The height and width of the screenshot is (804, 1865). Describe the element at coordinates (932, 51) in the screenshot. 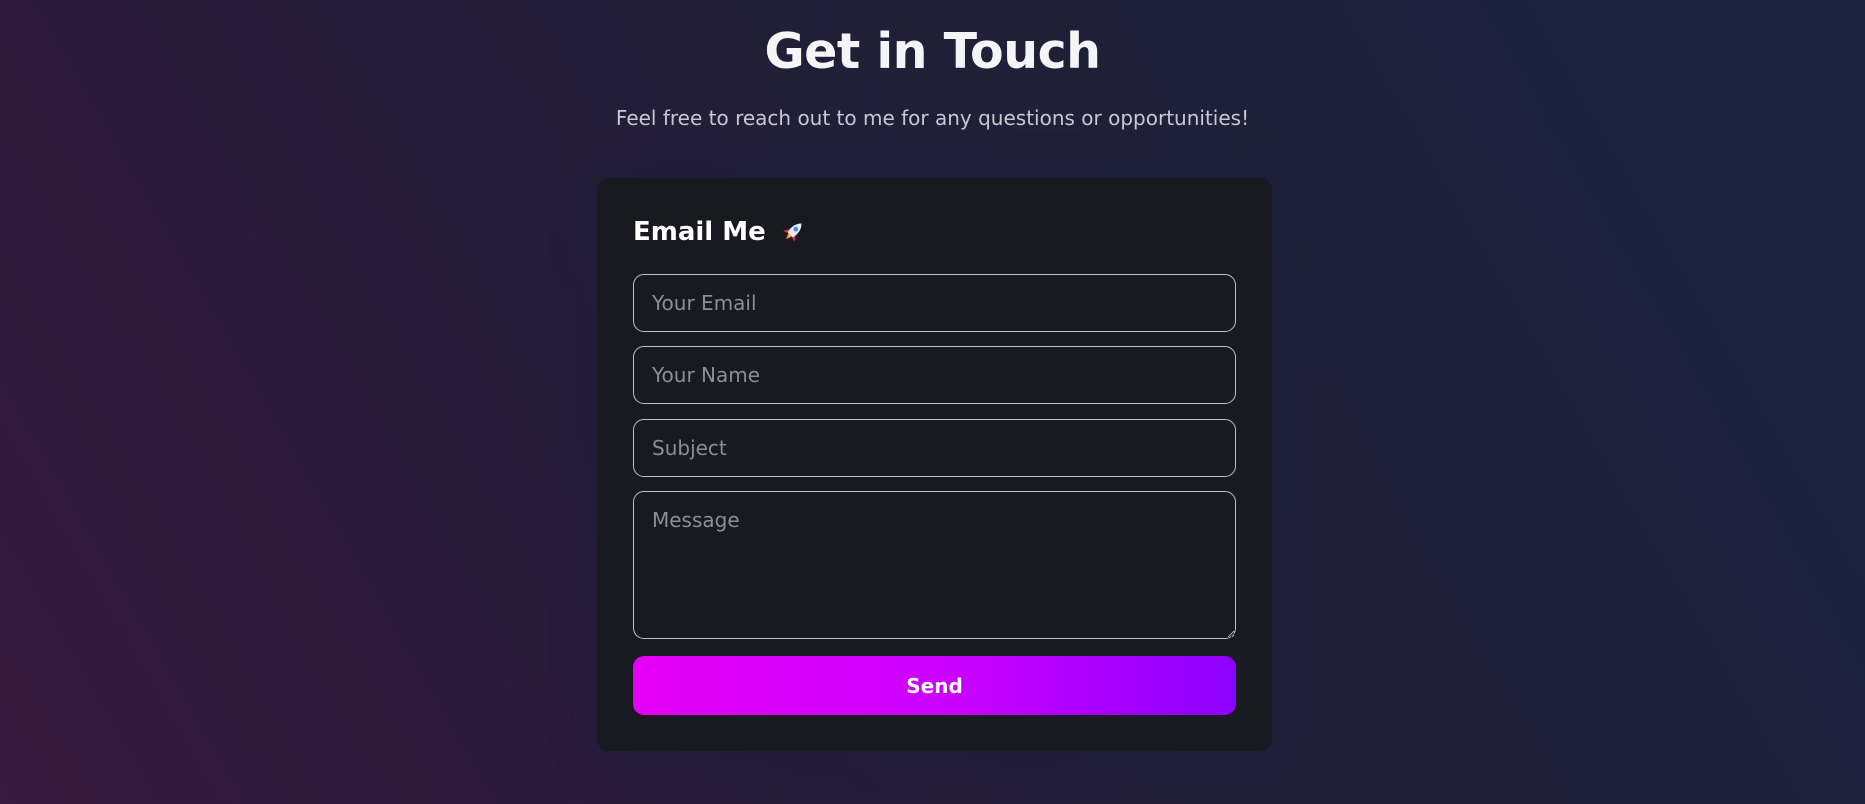

I see `page-title: Get in Touch` at that location.